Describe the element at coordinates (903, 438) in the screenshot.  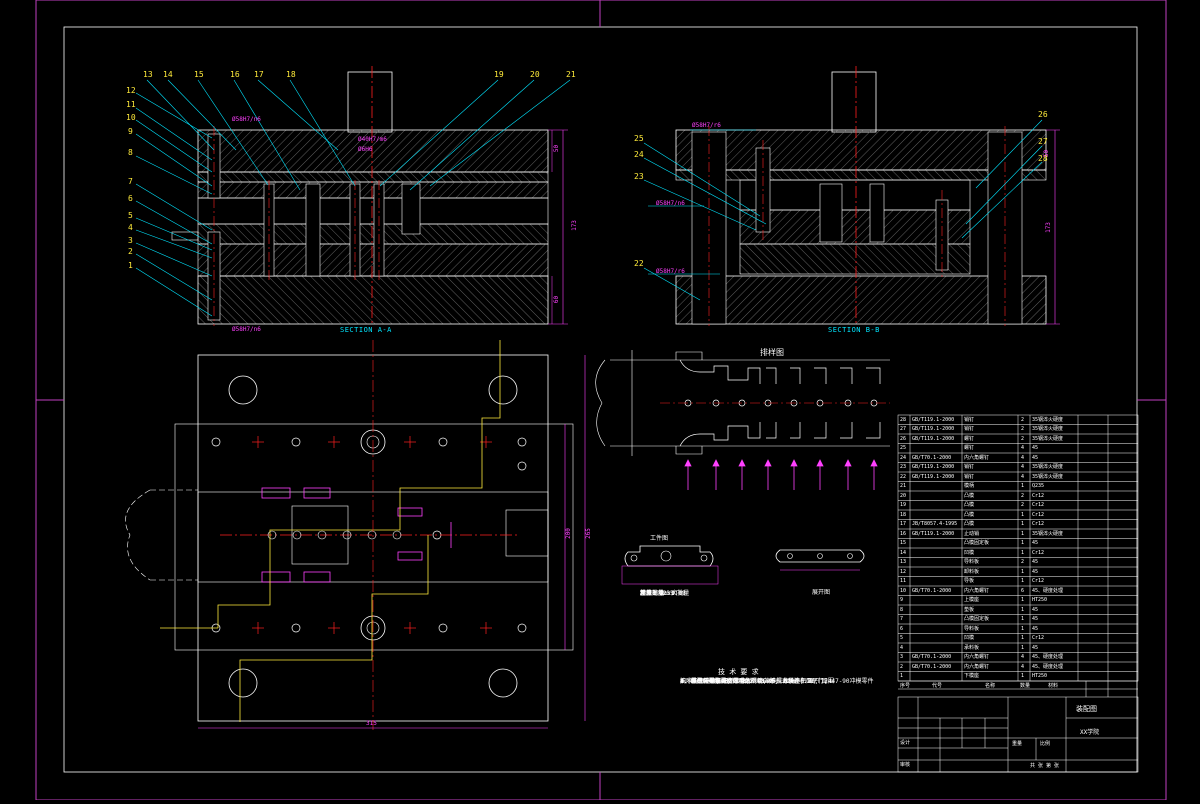
I see `bom-cell-no: 26` at that location.